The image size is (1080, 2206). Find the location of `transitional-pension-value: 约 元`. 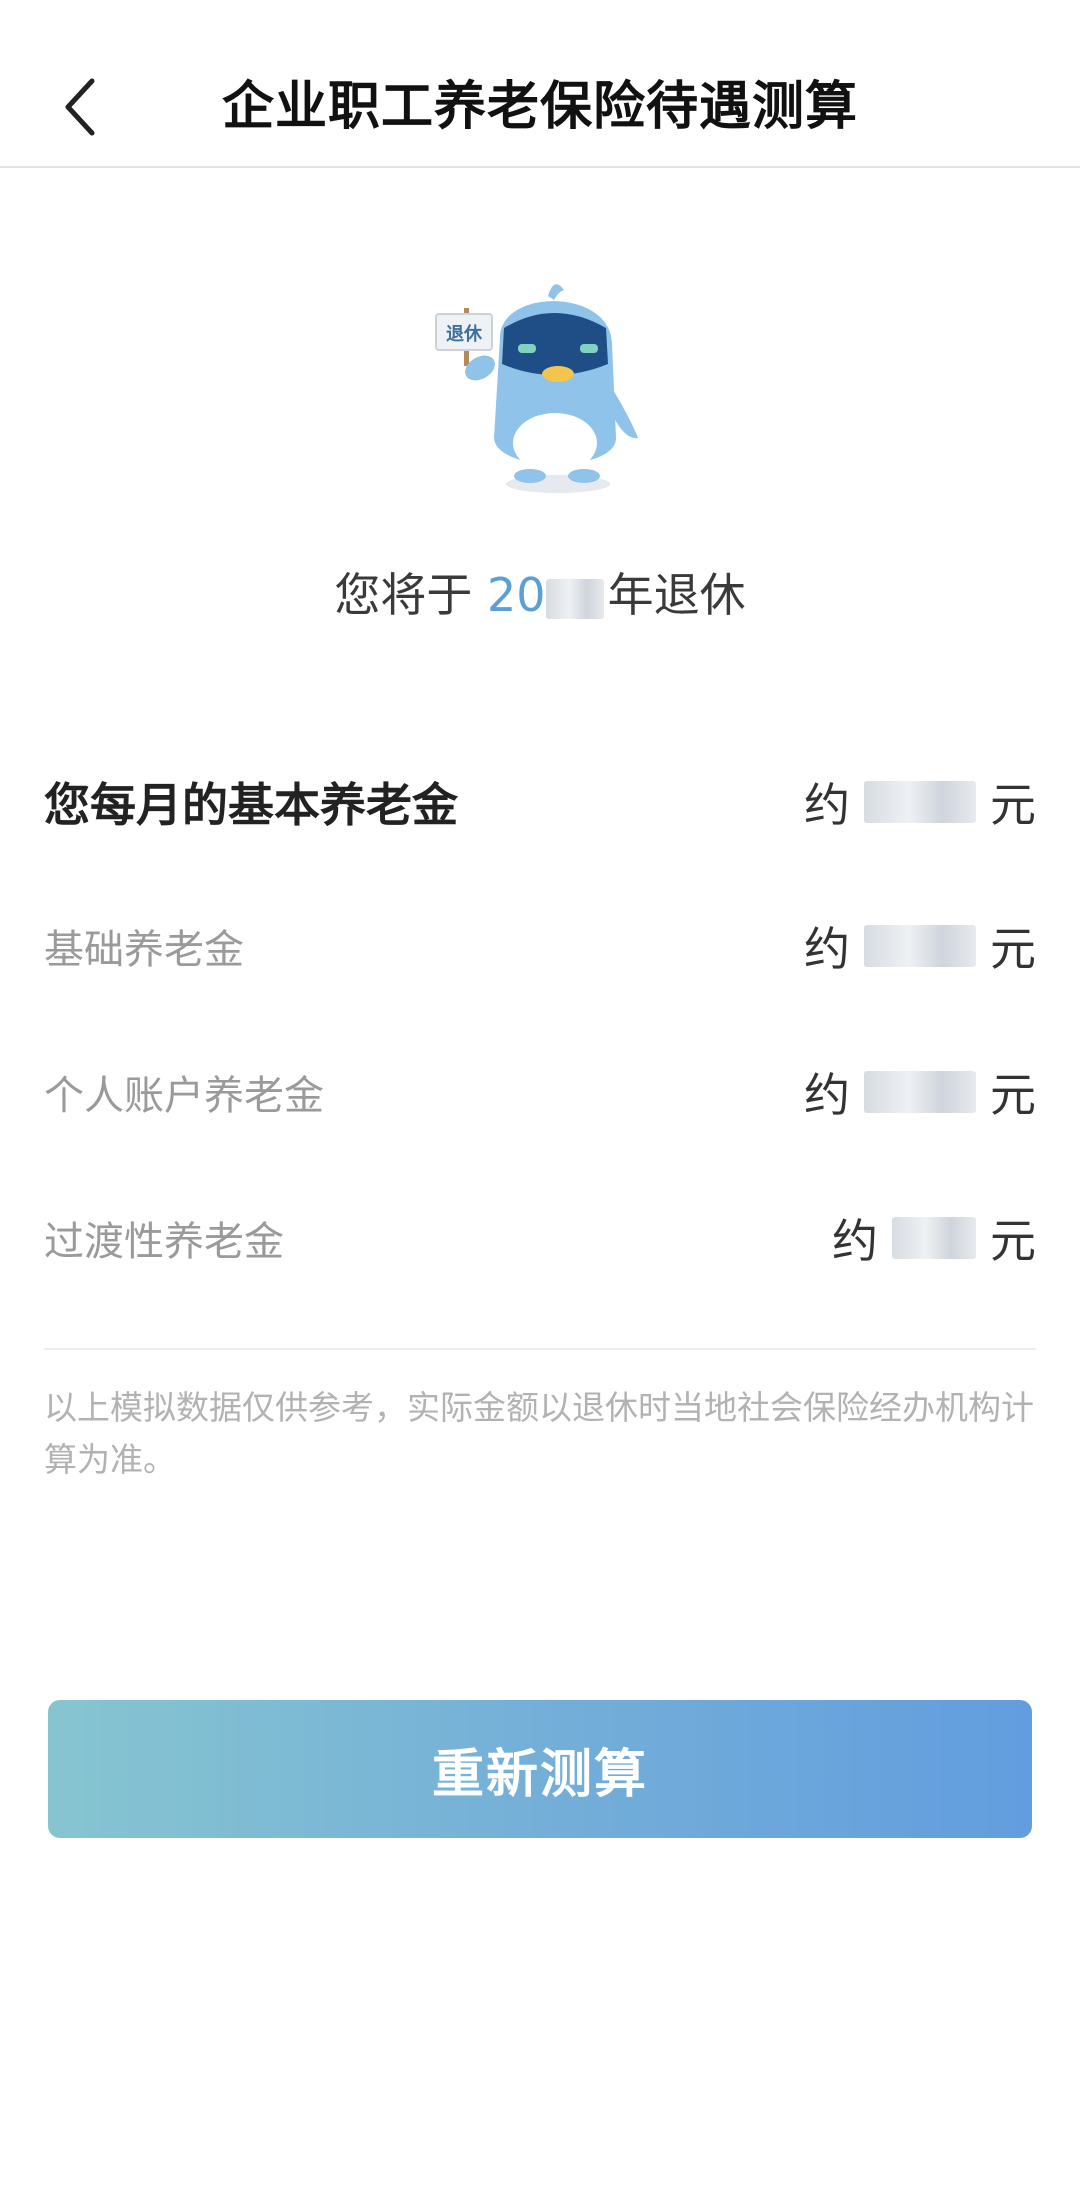

transitional-pension-value: 约 元 is located at coordinates (934, 1238).